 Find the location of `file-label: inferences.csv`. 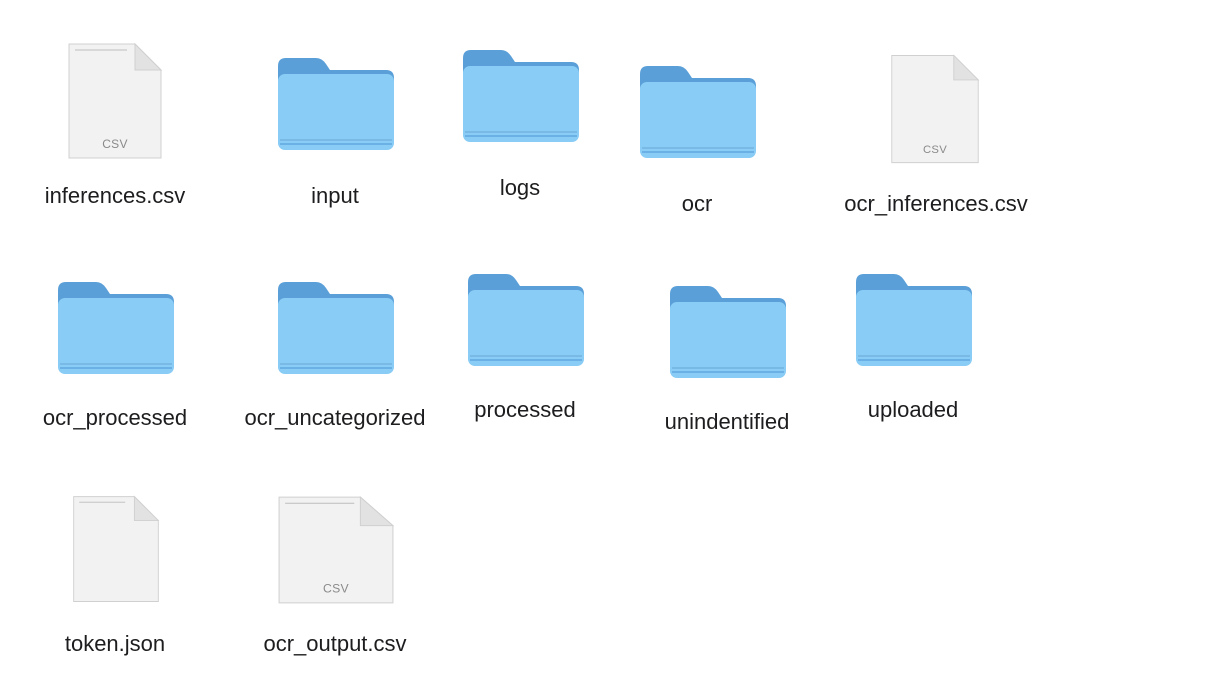

file-label: inferences.csv is located at coordinates (115, 195).